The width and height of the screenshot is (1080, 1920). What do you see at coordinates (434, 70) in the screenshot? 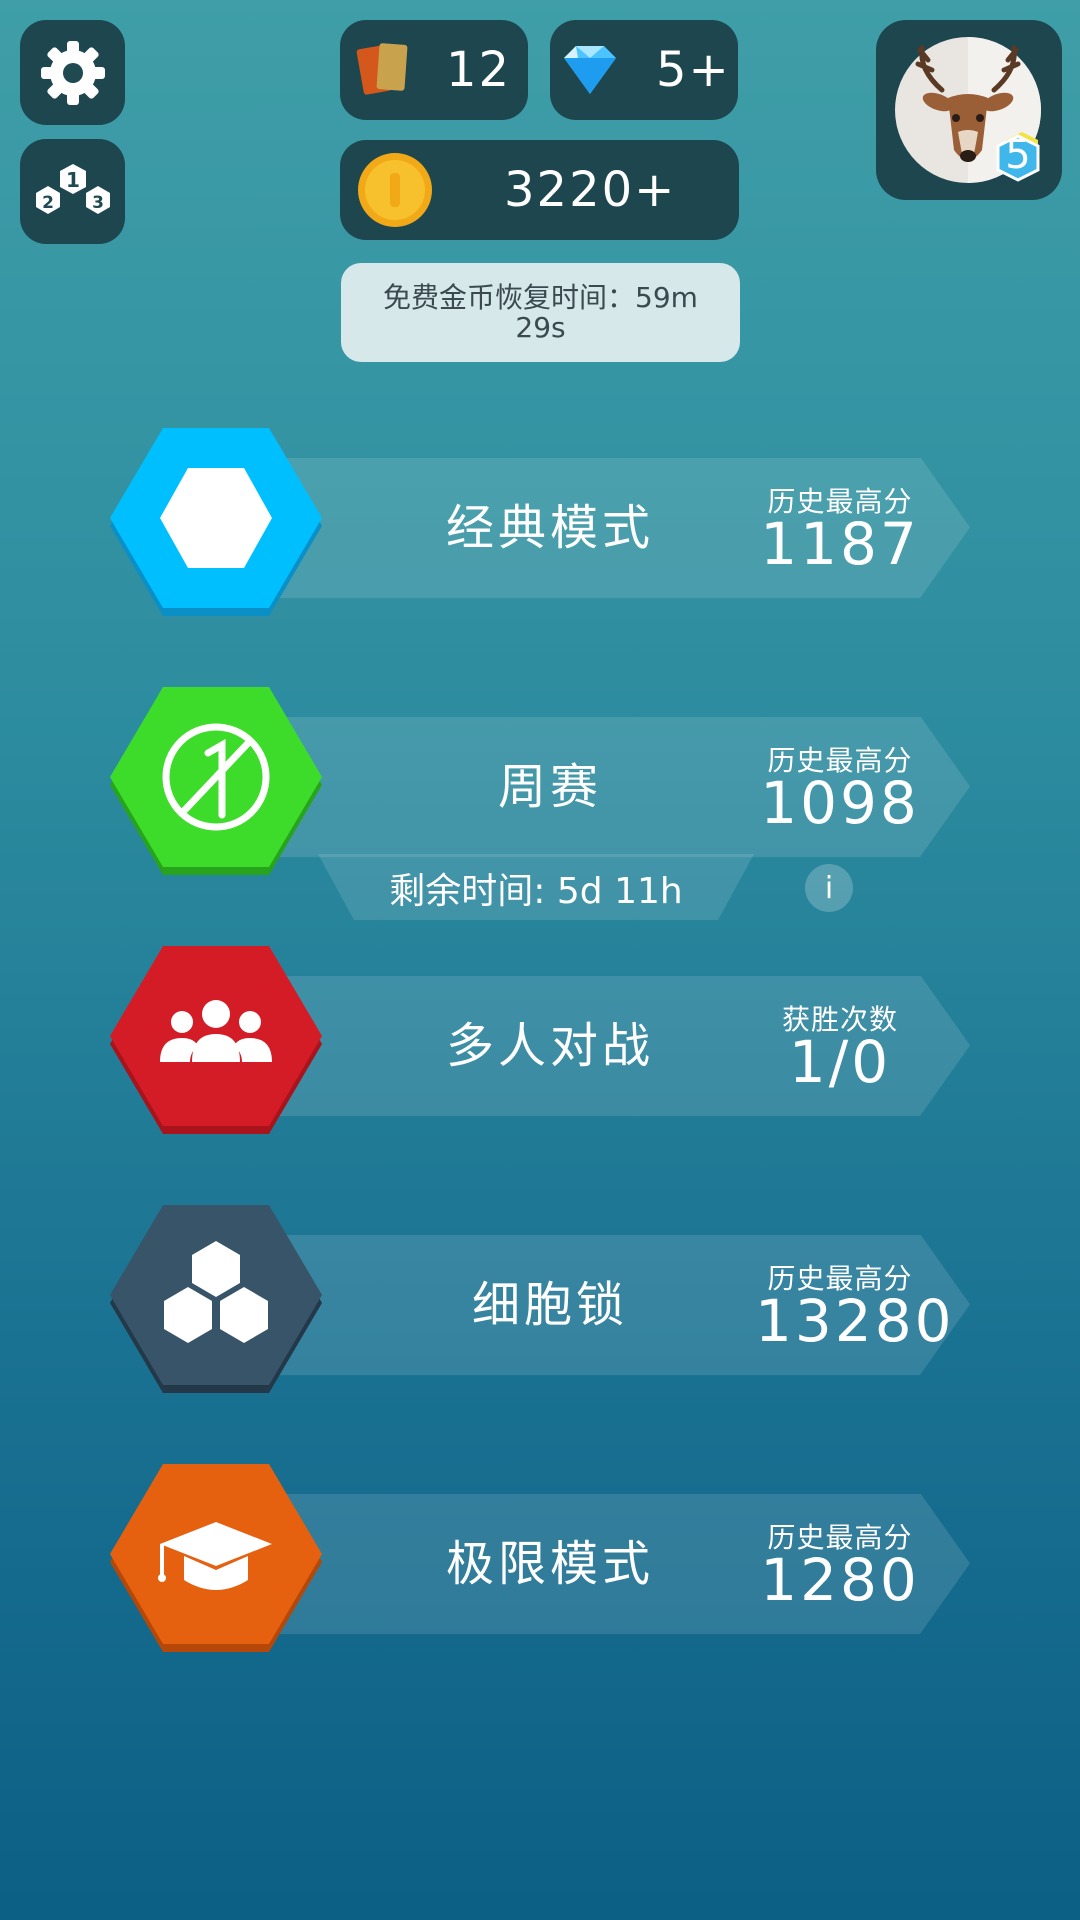
I see `cards-counter: 12` at bounding box center [434, 70].